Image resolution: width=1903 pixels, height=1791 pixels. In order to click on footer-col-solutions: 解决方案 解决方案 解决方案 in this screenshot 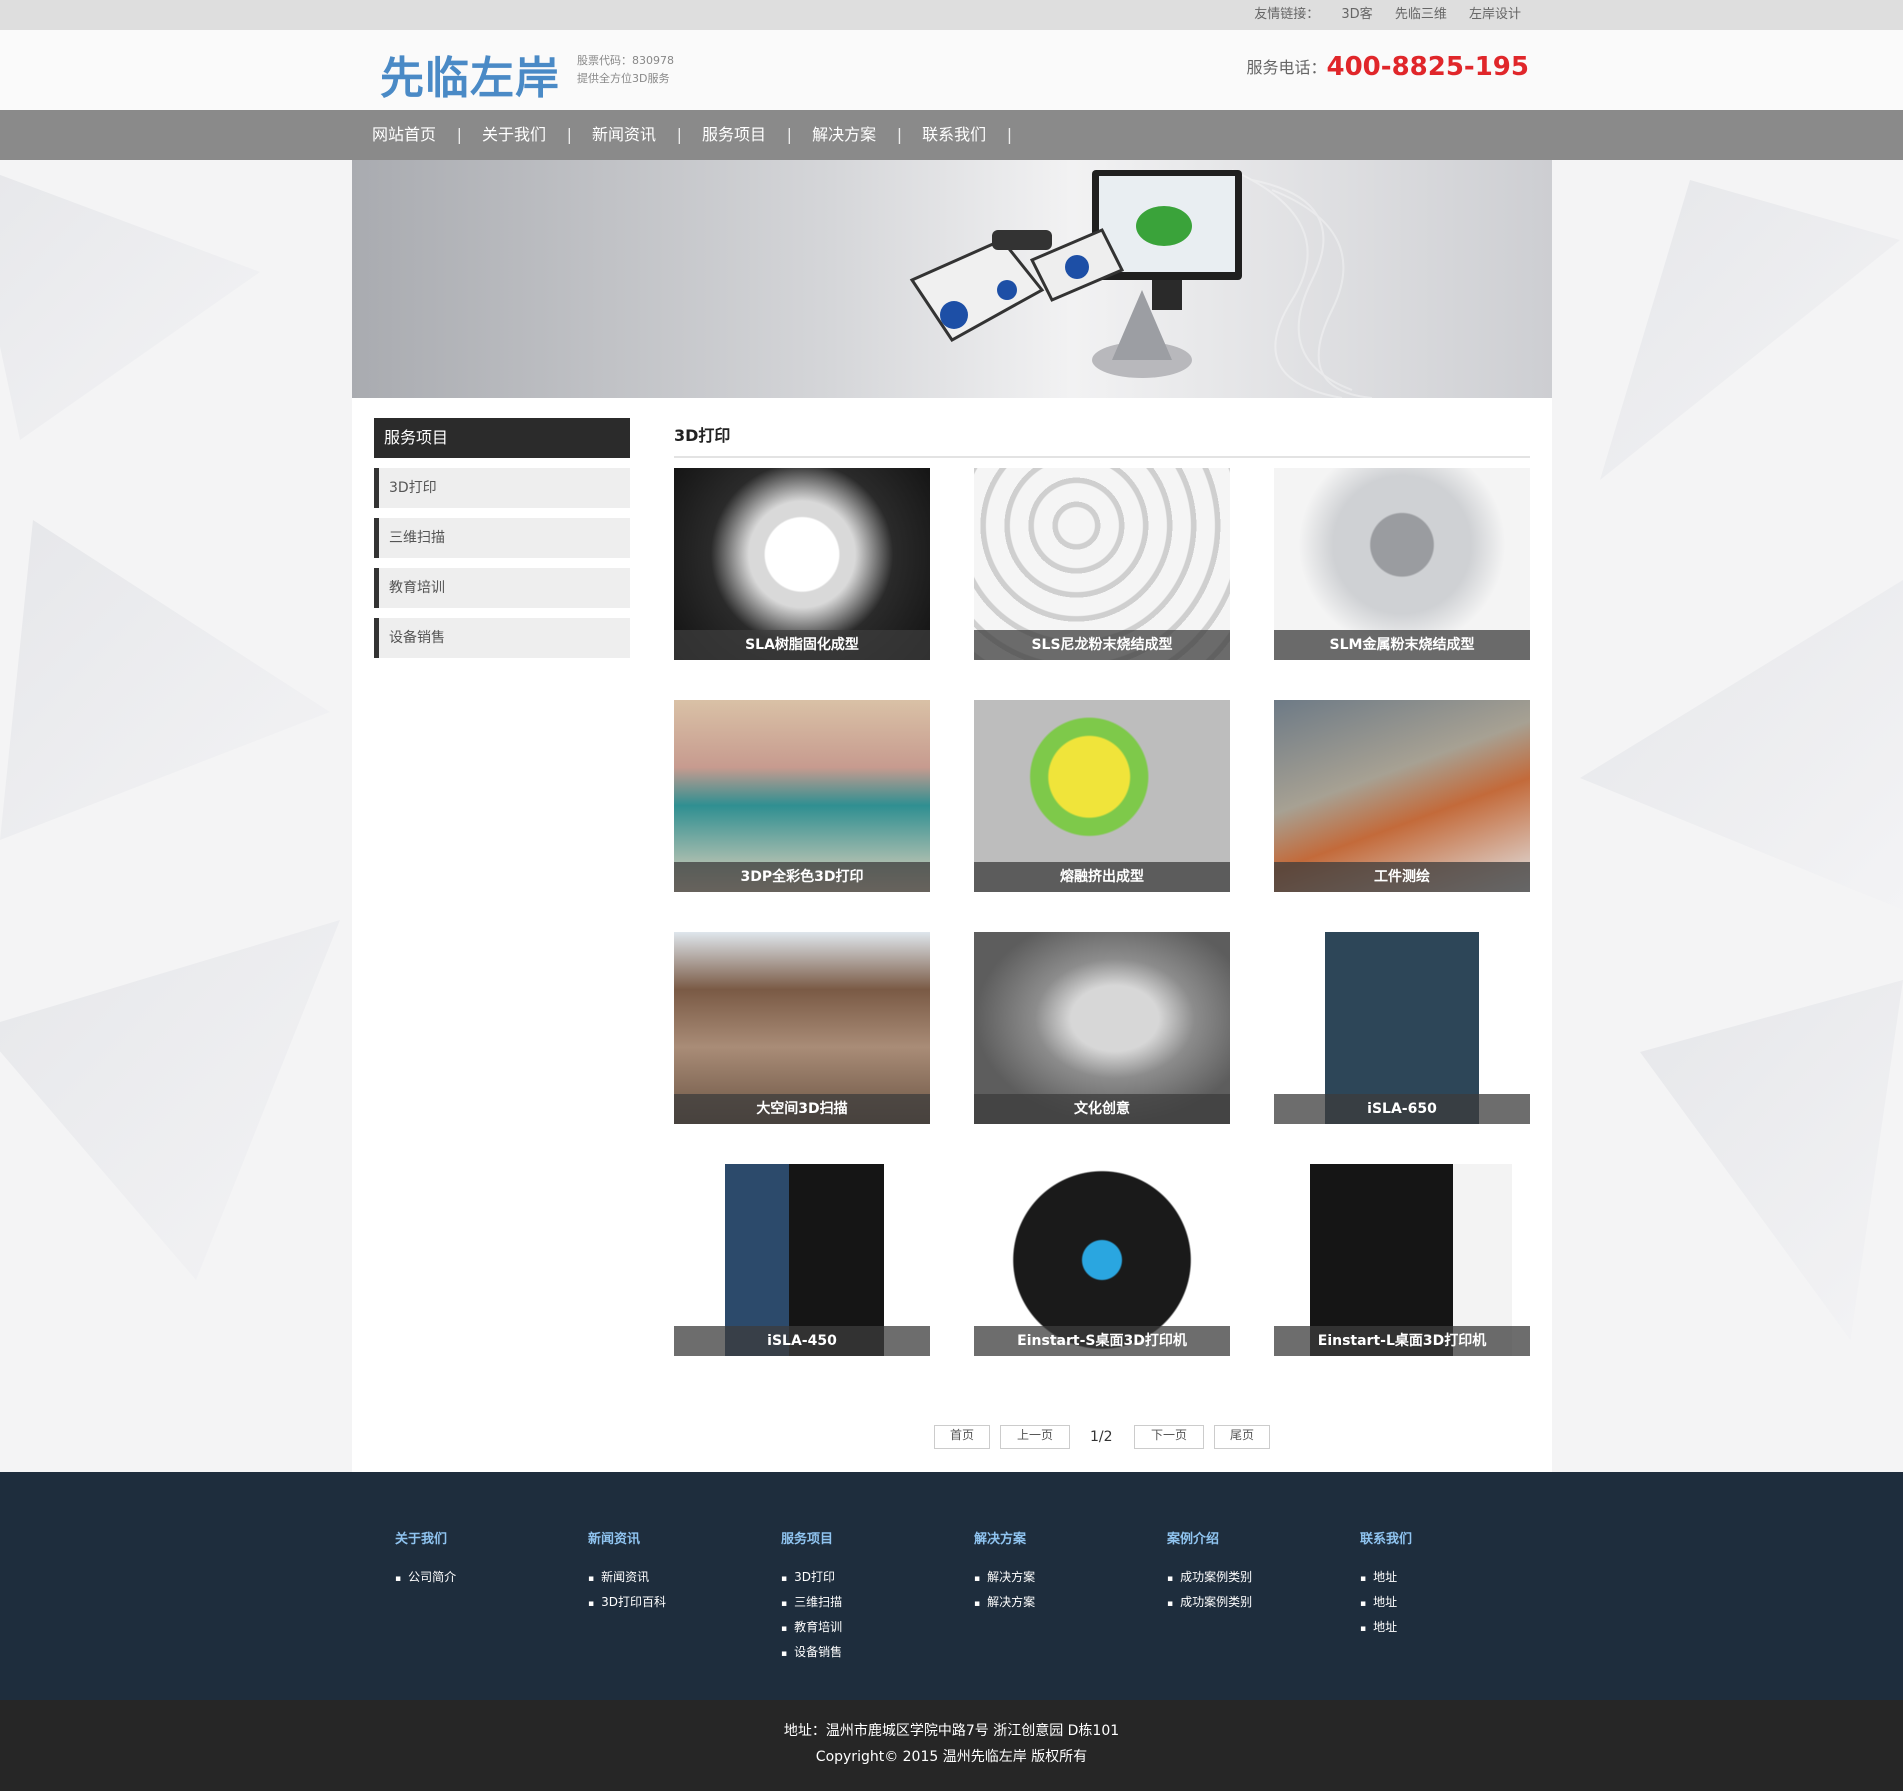, I will do `click(1004, 1571)`.